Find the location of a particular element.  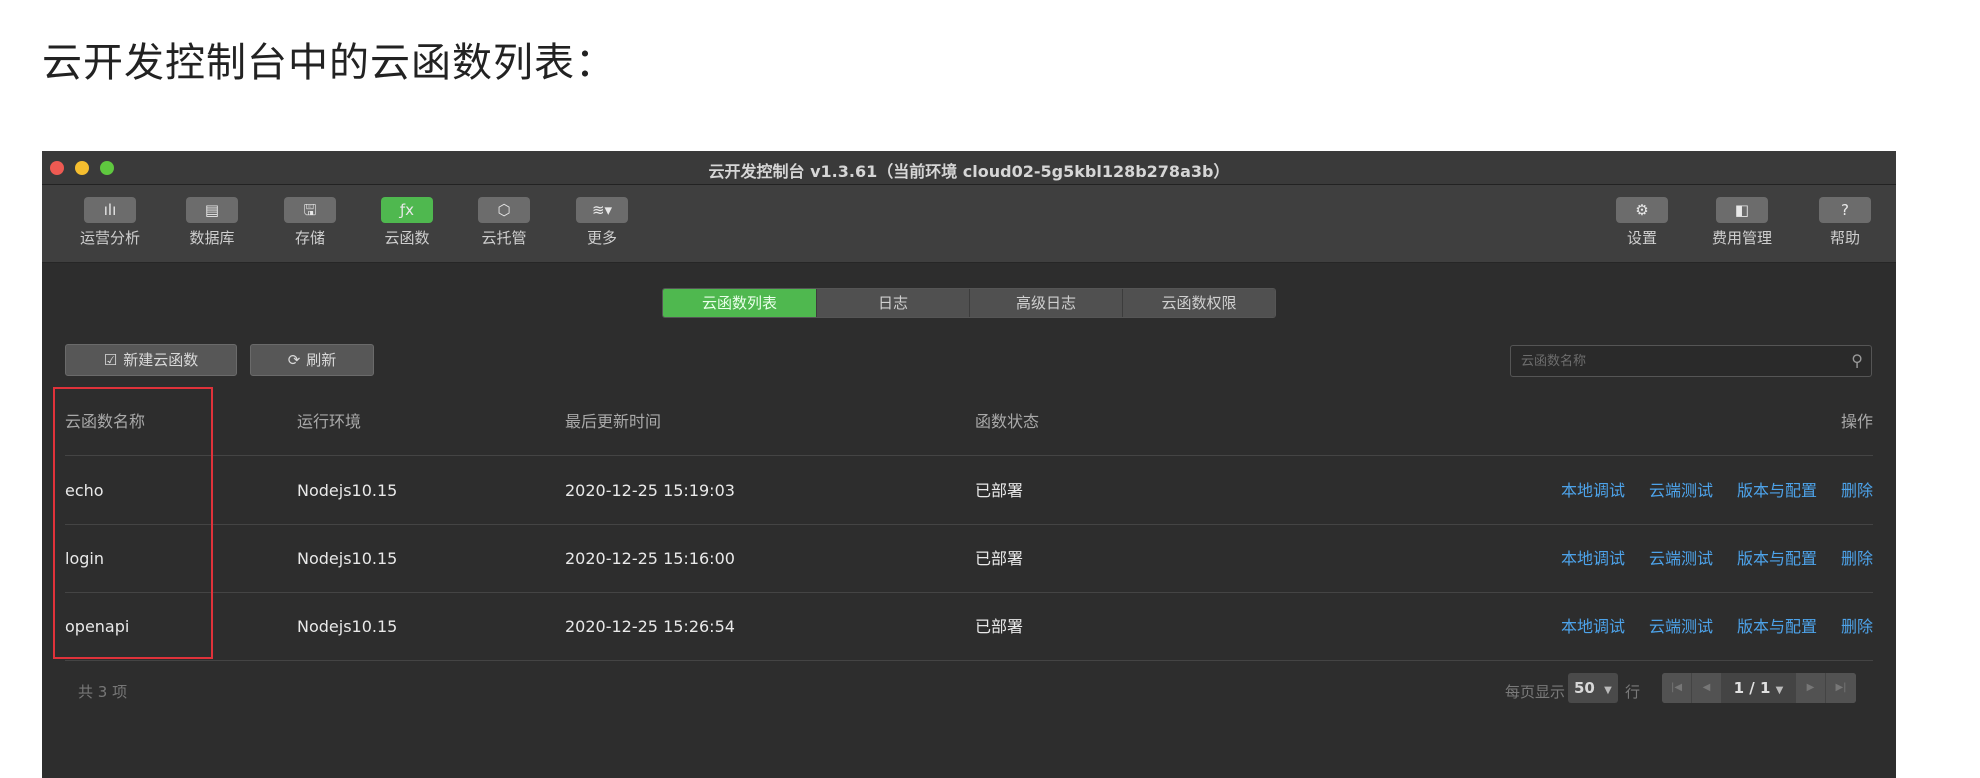

database-icon: ▤ is located at coordinates (212, 210).